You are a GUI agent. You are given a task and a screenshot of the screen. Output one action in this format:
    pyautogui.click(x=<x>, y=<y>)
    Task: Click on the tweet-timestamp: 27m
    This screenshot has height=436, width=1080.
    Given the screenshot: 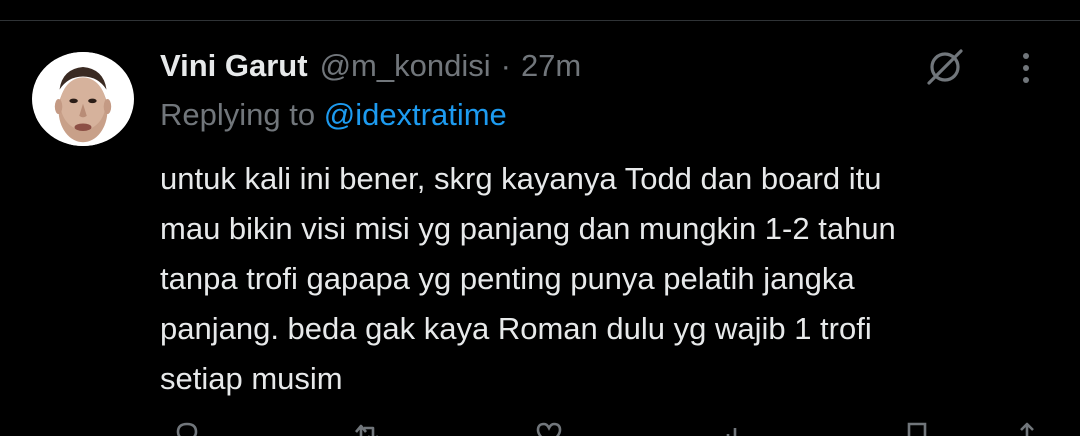 What is the action you would take?
    pyautogui.click(x=551, y=66)
    